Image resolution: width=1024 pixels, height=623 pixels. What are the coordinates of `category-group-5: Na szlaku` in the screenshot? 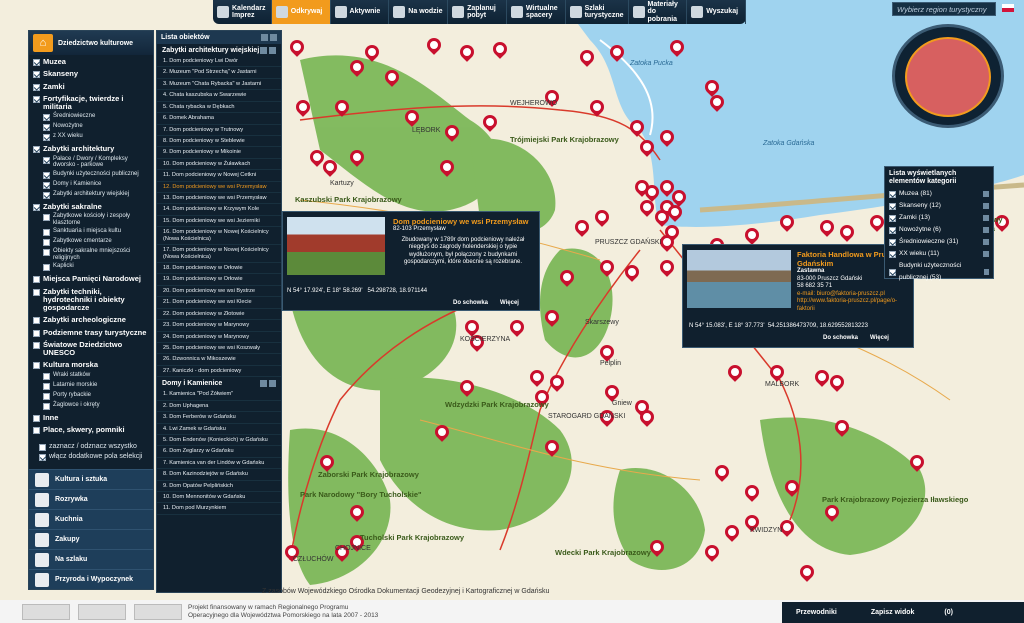 It's located at (91, 559).